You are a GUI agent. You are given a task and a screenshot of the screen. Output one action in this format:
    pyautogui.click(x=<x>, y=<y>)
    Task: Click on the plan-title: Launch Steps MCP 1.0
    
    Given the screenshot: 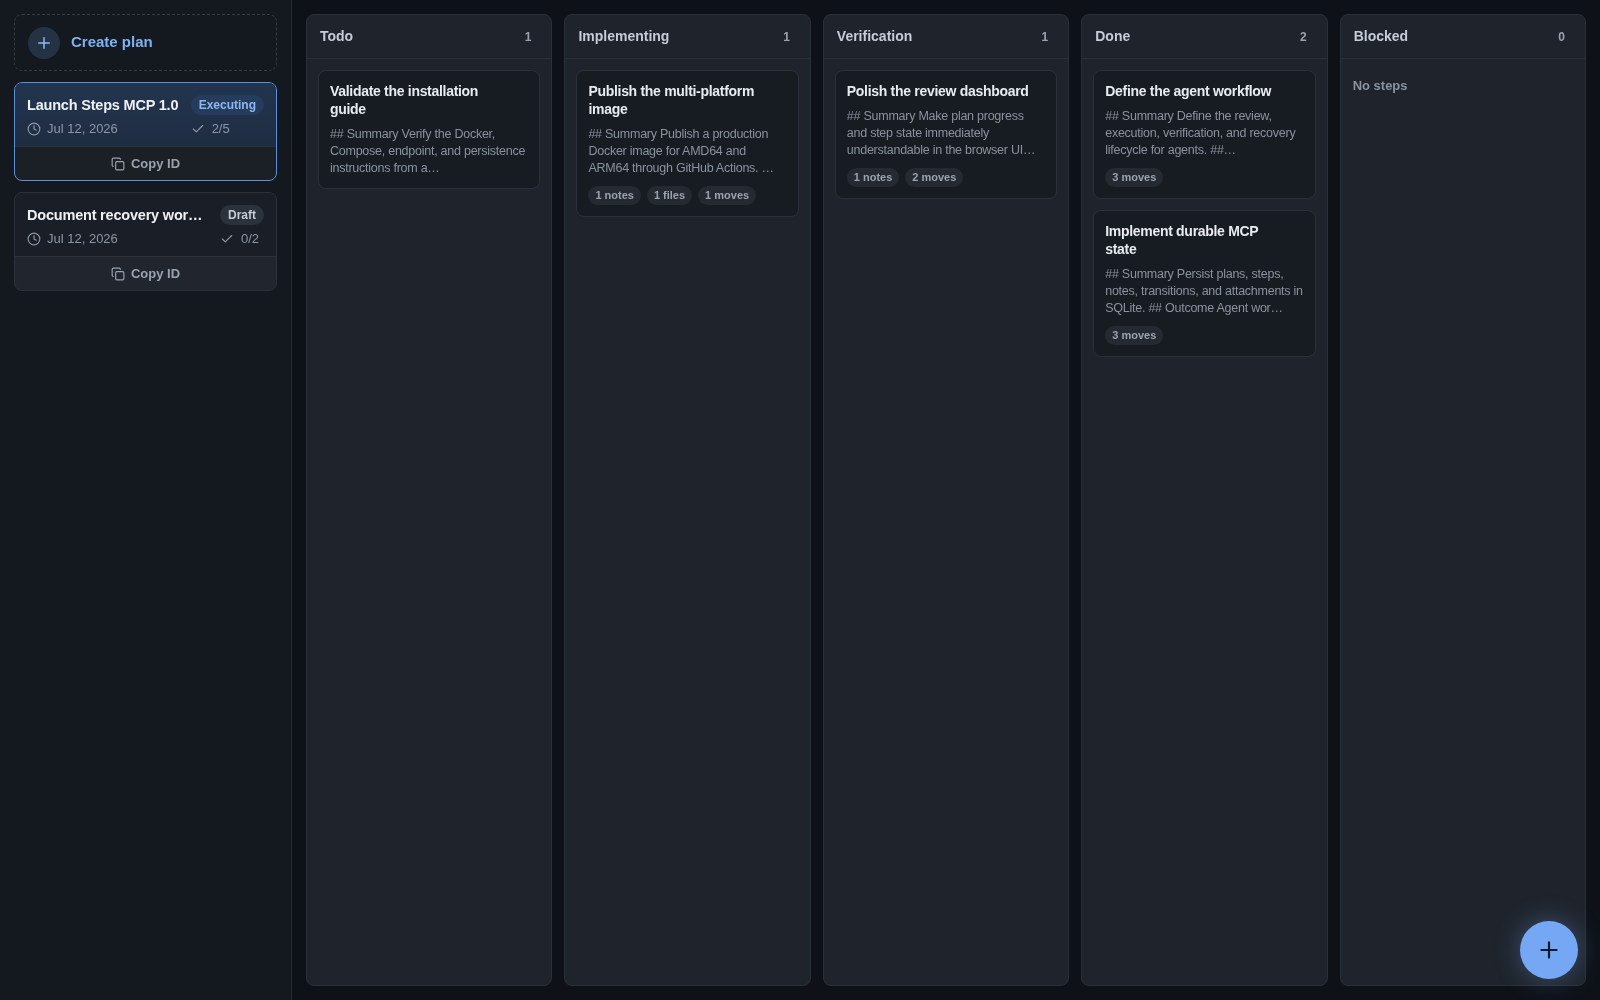 What is the action you would take?
    pyautogui.click(x=103, y=105)
    